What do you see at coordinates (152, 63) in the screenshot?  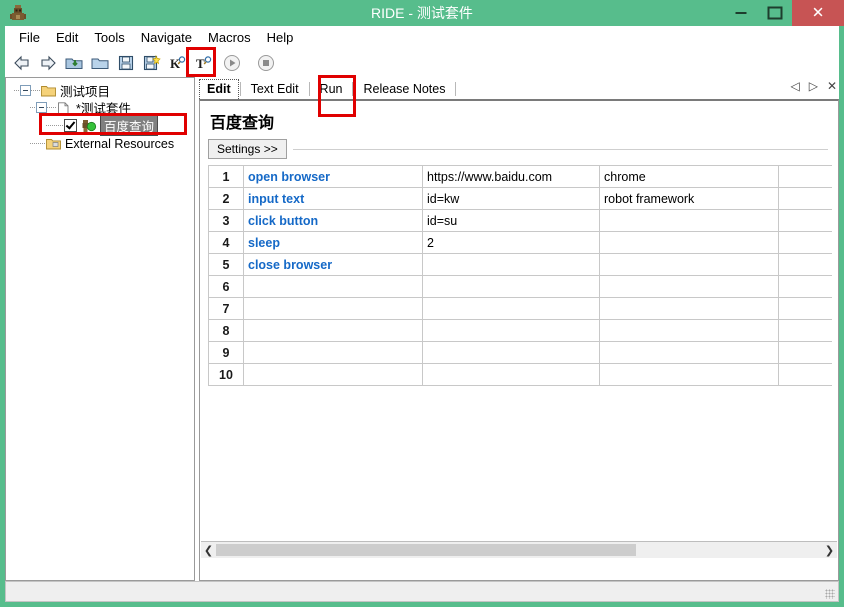 I see `save-all-icon` at bounding box center [152, 63].